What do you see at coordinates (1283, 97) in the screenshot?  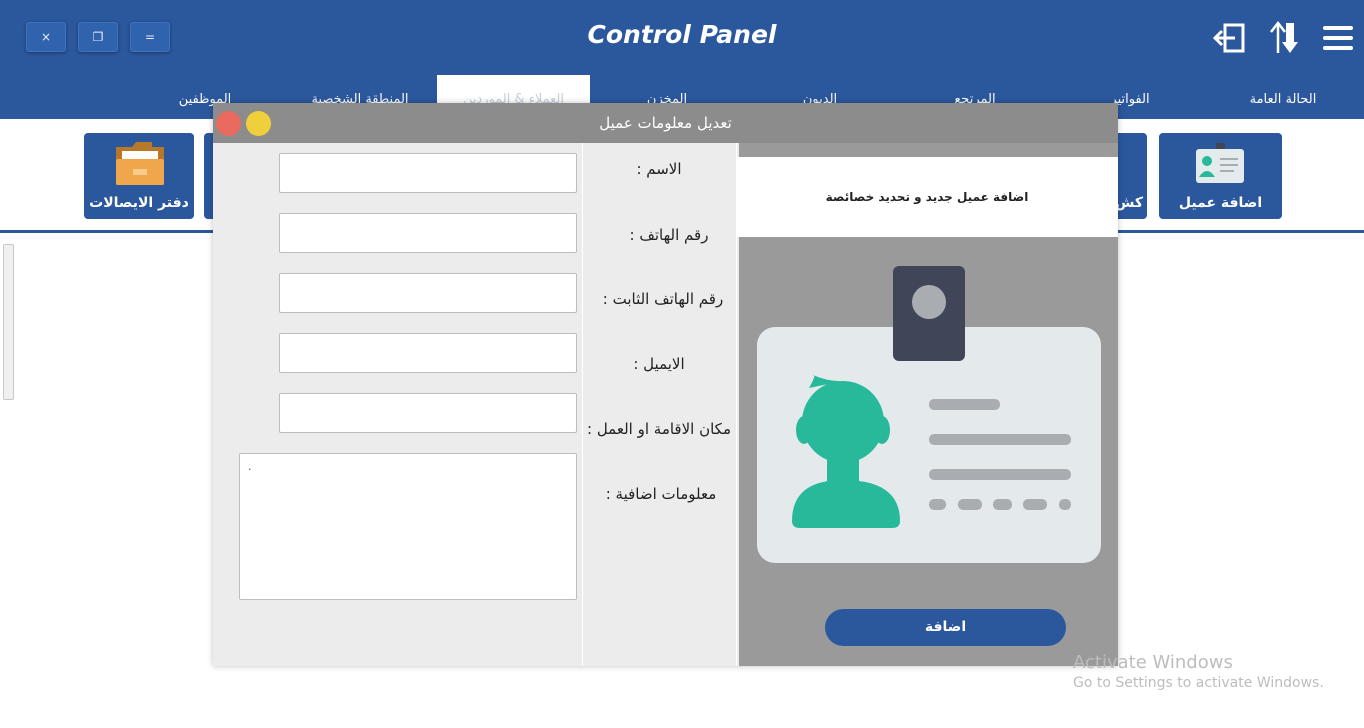 I see `tab-general-status: الحالة العامة` at bounding box center [1283, 97].